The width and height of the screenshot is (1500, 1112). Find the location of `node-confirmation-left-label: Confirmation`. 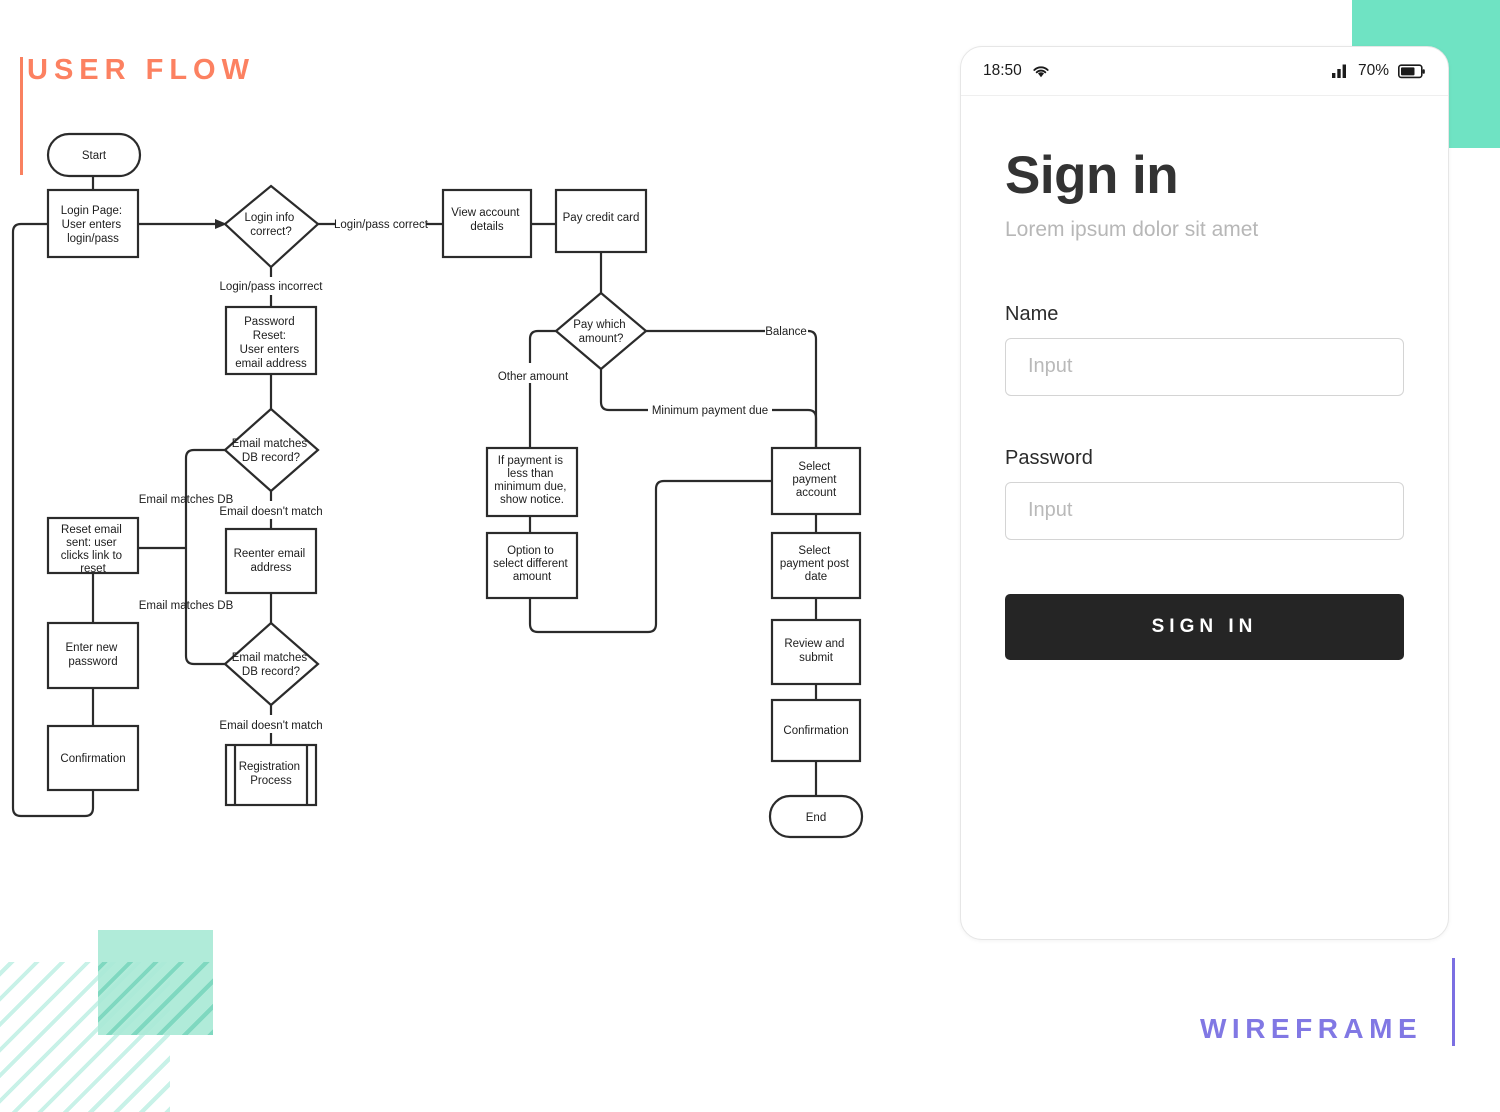

node-confirmation-left-label: Confirmation is located at coordinates (92, 759).